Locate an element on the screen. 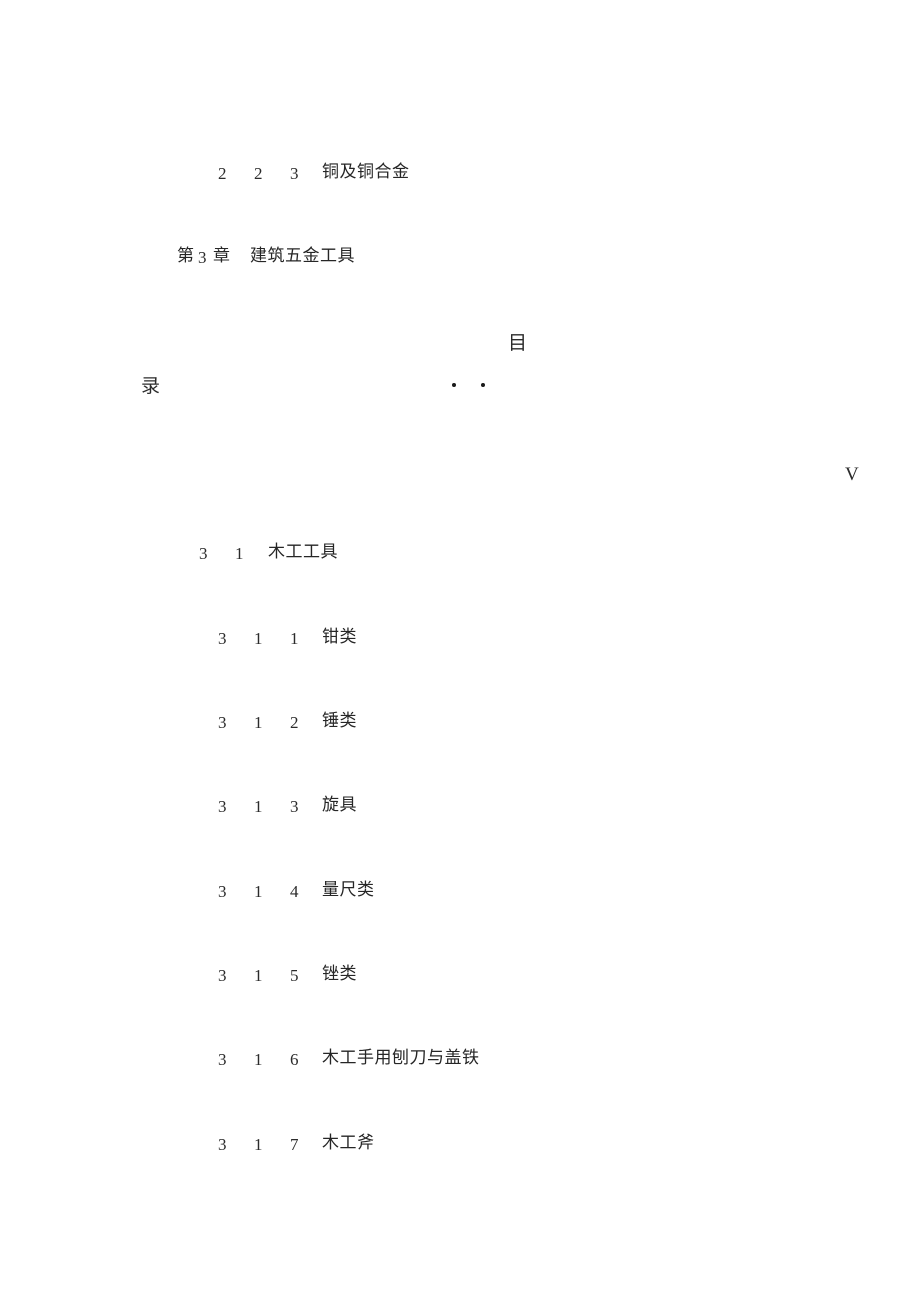  toc-header-char-mu: 目 is located at coordinates (518, 343).